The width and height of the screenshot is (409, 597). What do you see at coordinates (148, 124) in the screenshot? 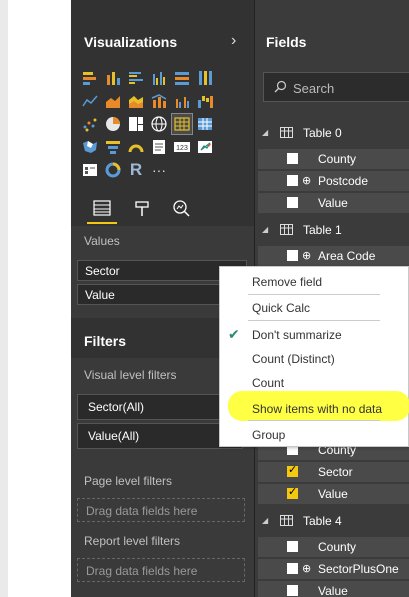
I see `visualization-icon-grid: 123 R ···` at bounding box center [148, 124].